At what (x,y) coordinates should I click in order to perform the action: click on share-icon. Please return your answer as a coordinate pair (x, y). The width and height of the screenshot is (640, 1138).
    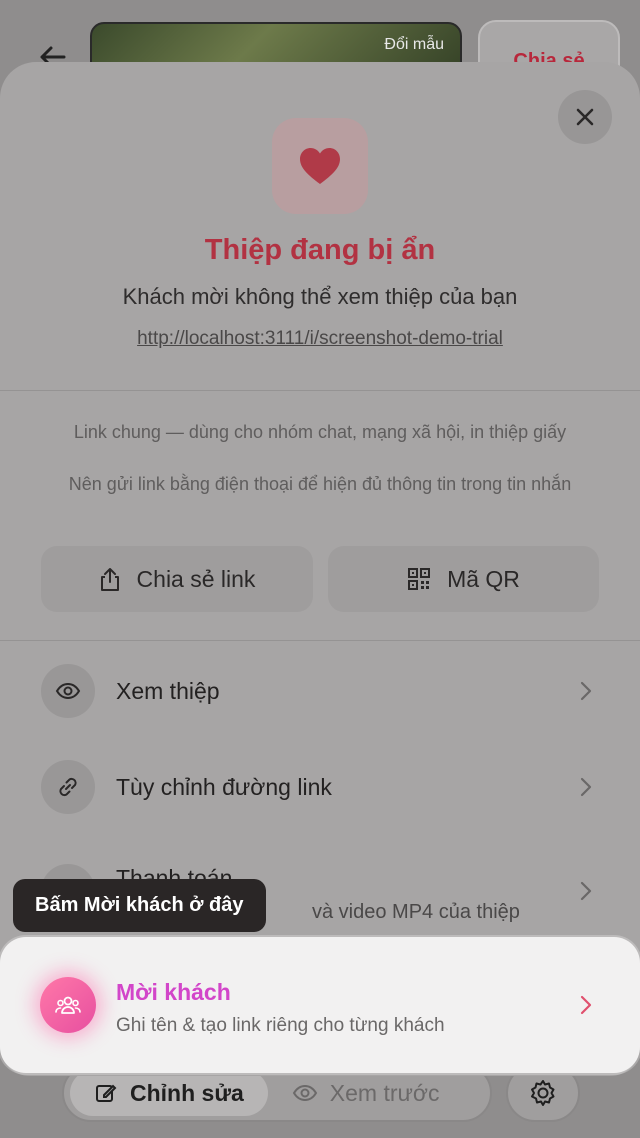
    Looking at the image, I should click on (109, 579).